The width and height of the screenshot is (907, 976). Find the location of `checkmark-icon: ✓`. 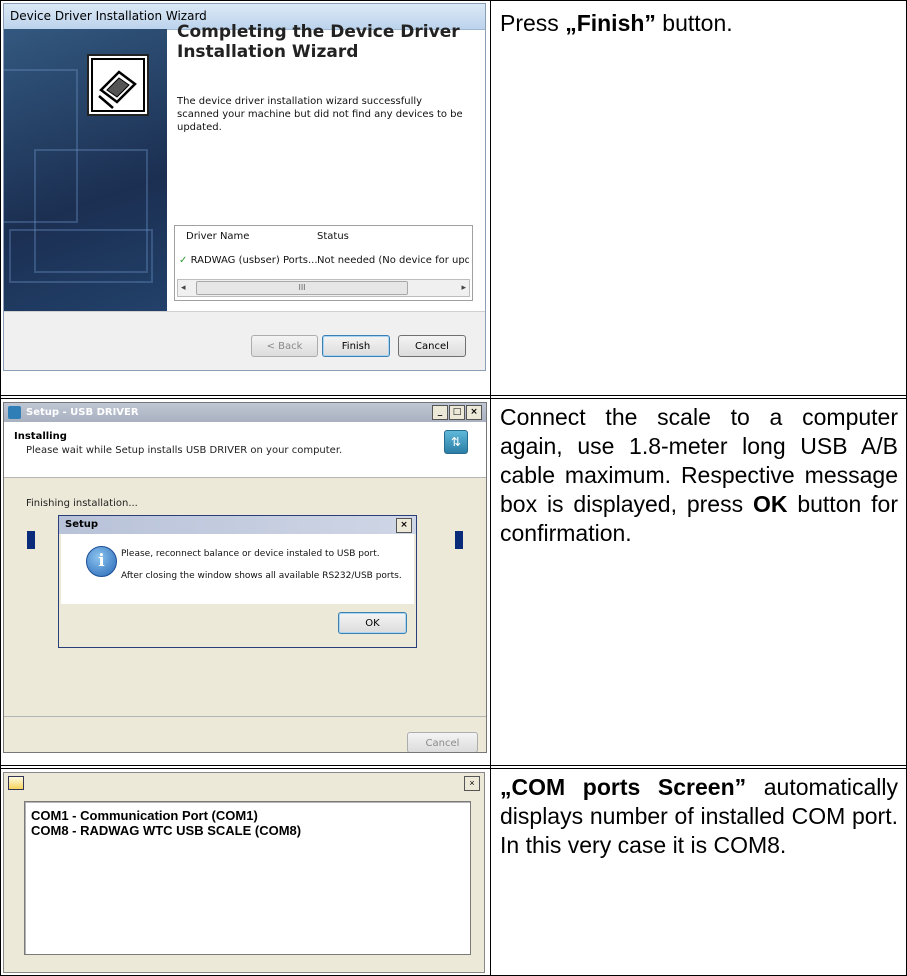

checkmark-icon: ✓ is located at coordinates (183, 260).